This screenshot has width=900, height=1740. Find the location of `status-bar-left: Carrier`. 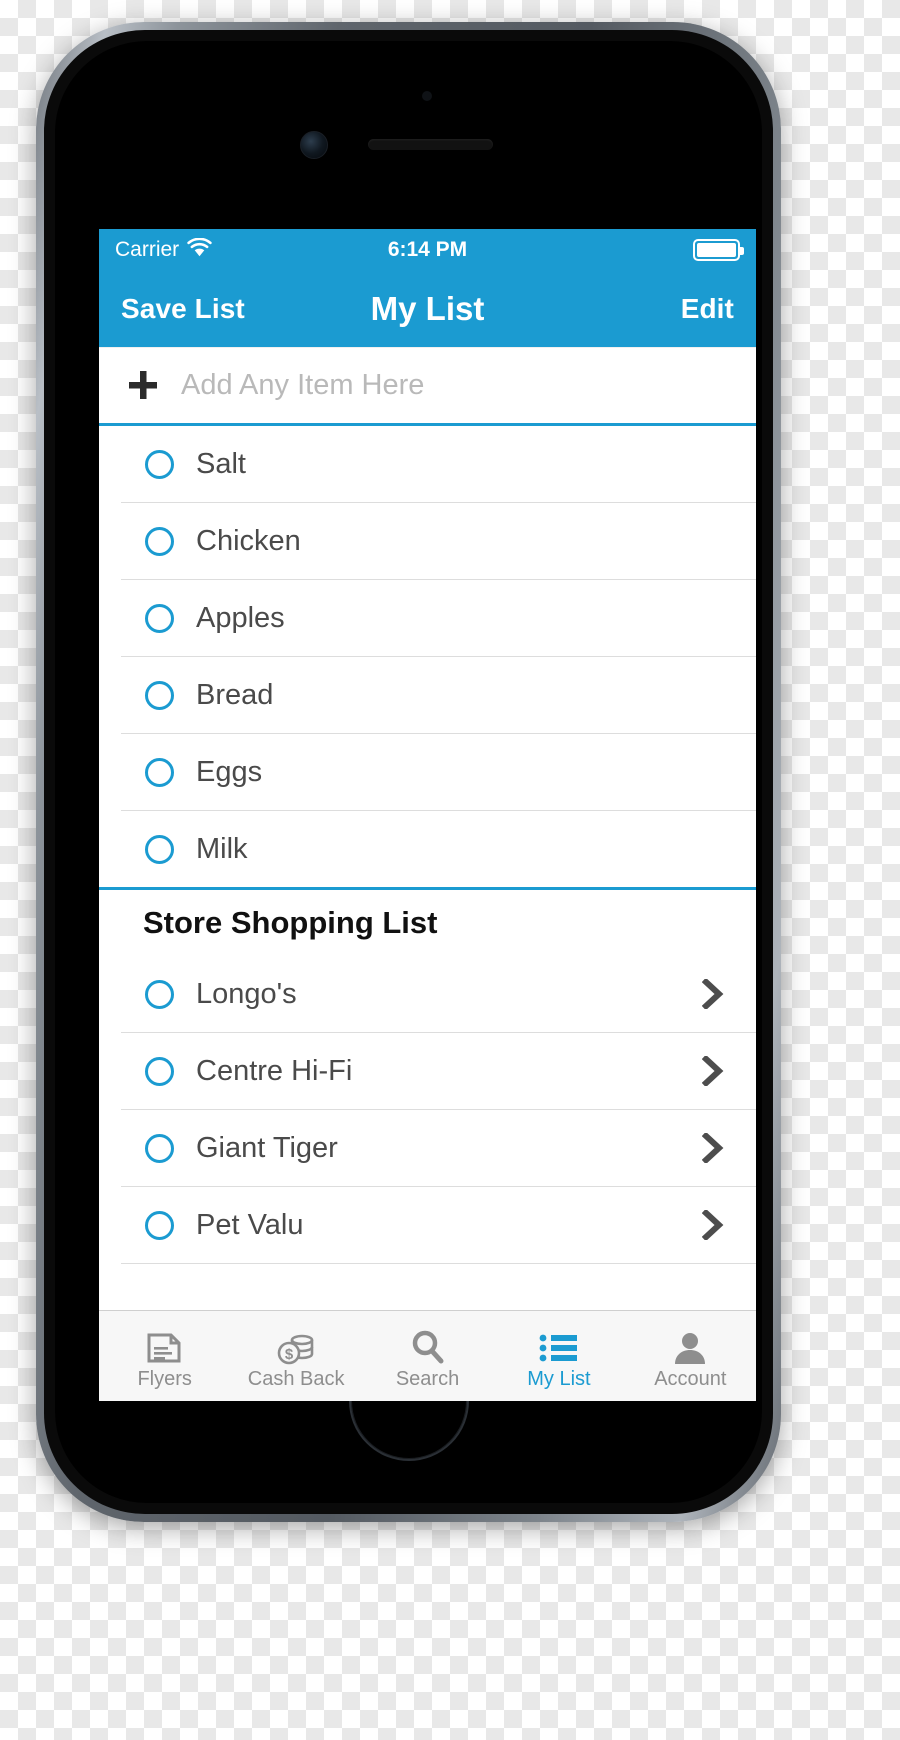

status-bar-left: Carrier is located at coordinates (163, 250).